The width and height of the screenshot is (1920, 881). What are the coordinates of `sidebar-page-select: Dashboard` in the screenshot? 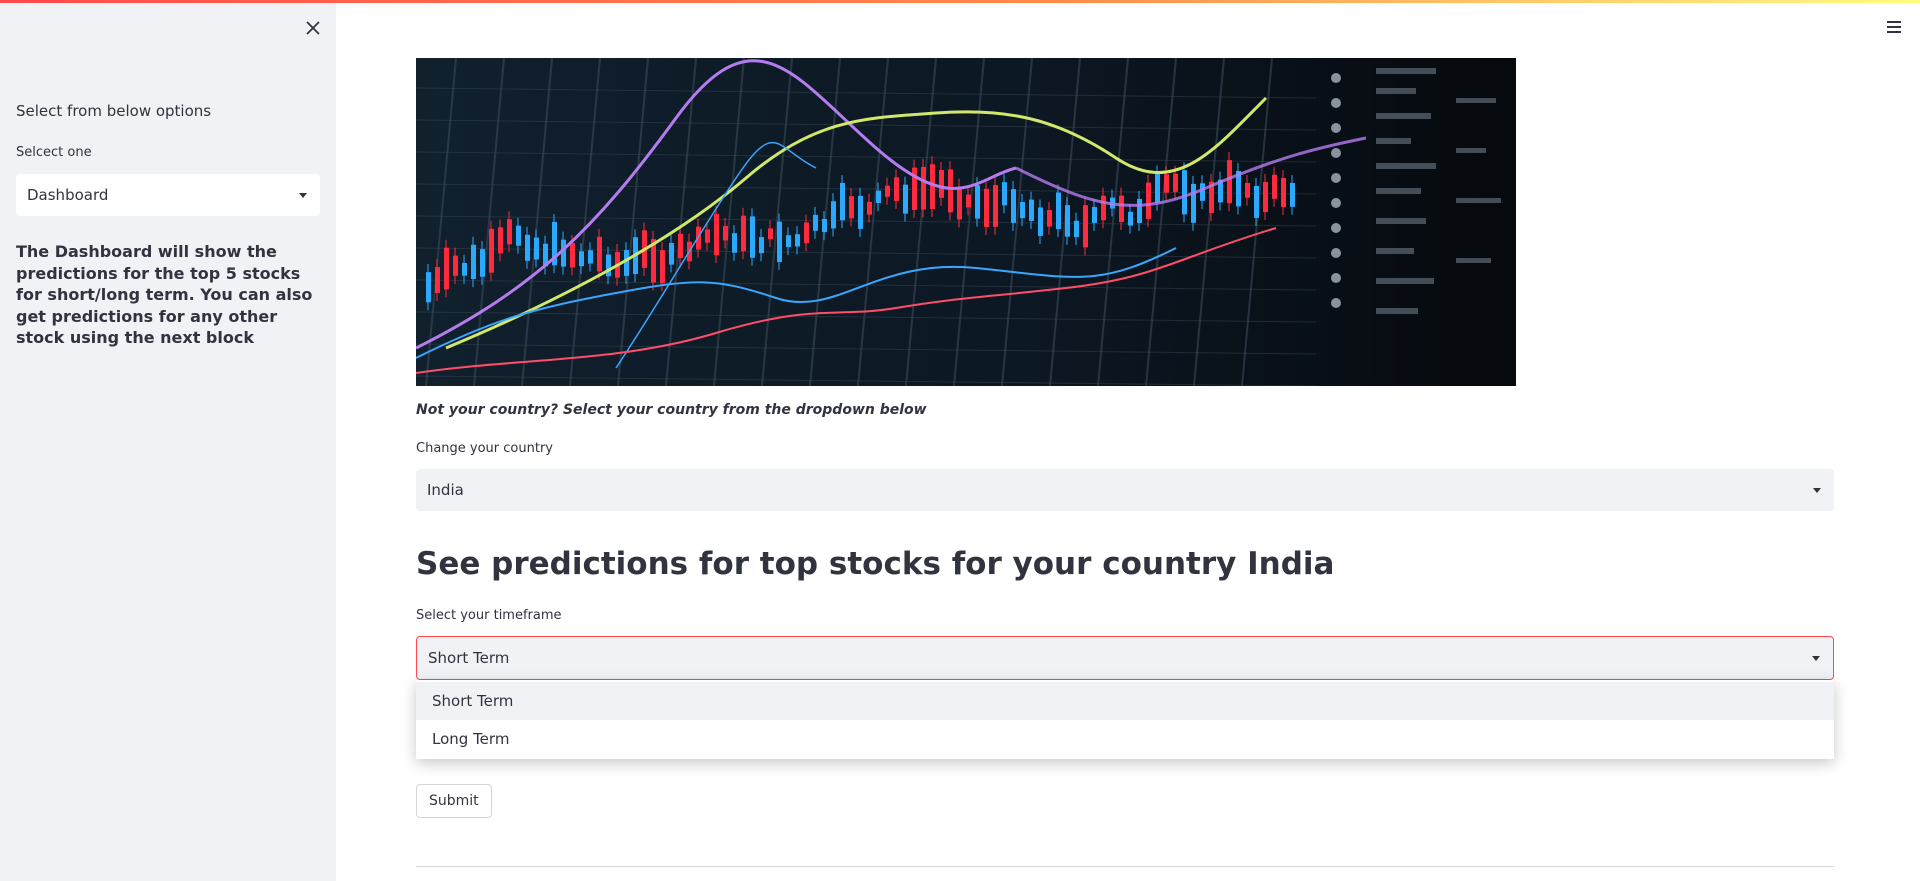 It's located at (168, 195).